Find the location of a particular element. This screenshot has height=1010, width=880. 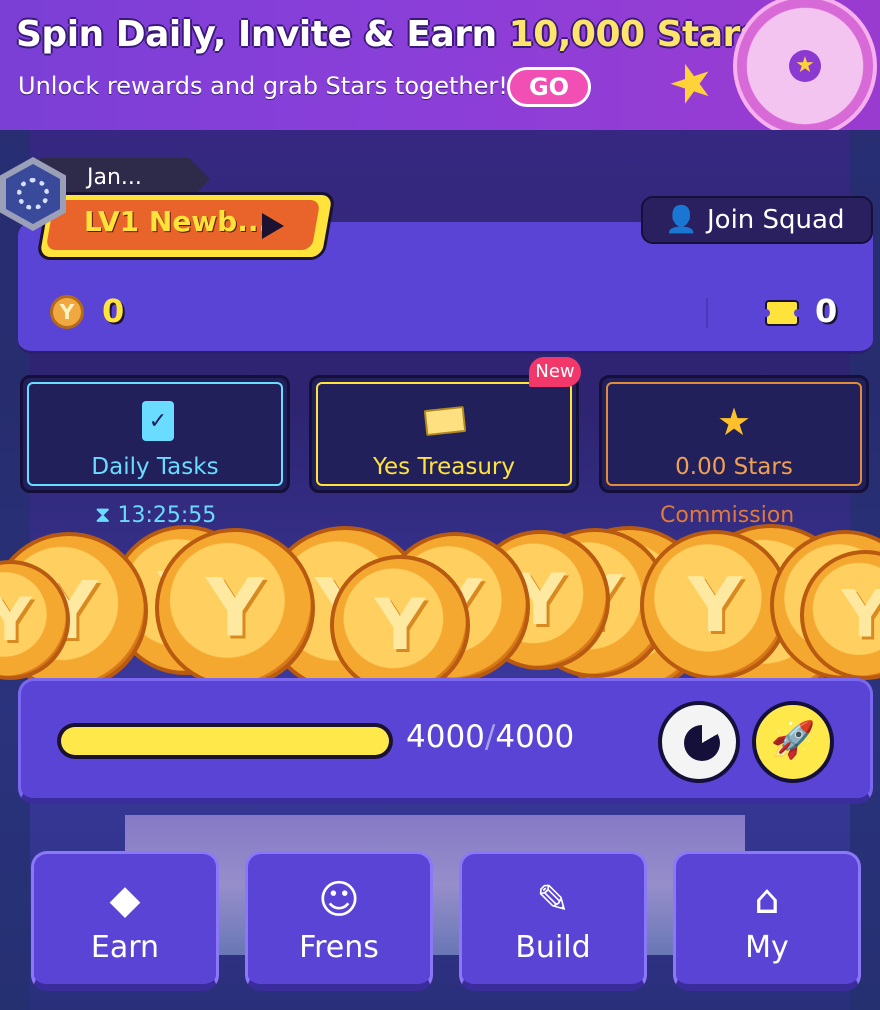

pacman-game-button is located at coordinates (699, 742).